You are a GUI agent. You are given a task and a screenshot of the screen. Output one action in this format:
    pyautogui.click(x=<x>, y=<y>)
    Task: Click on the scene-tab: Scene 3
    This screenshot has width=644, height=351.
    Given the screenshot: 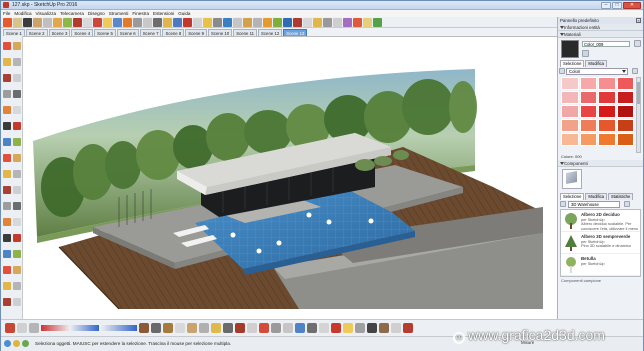 What is the action you would take?
    pyautogui.click(x=59, y=32)
    